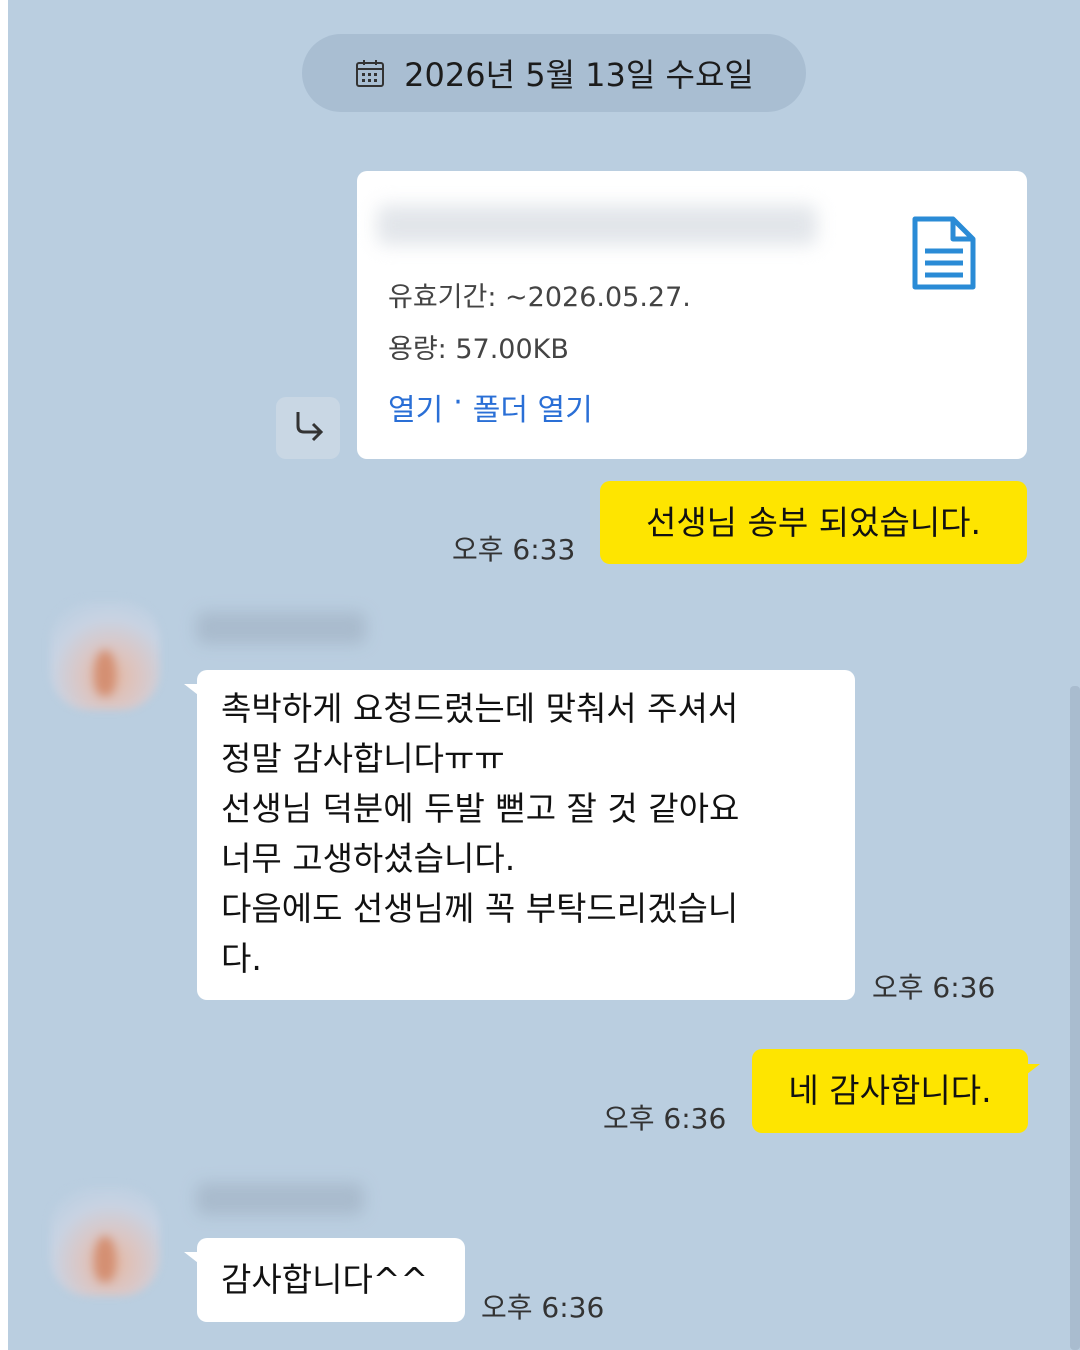 The image size is (1080, 1350). I want to click on message-text: 선생님 송부 되었습니다., so click(813, 522).